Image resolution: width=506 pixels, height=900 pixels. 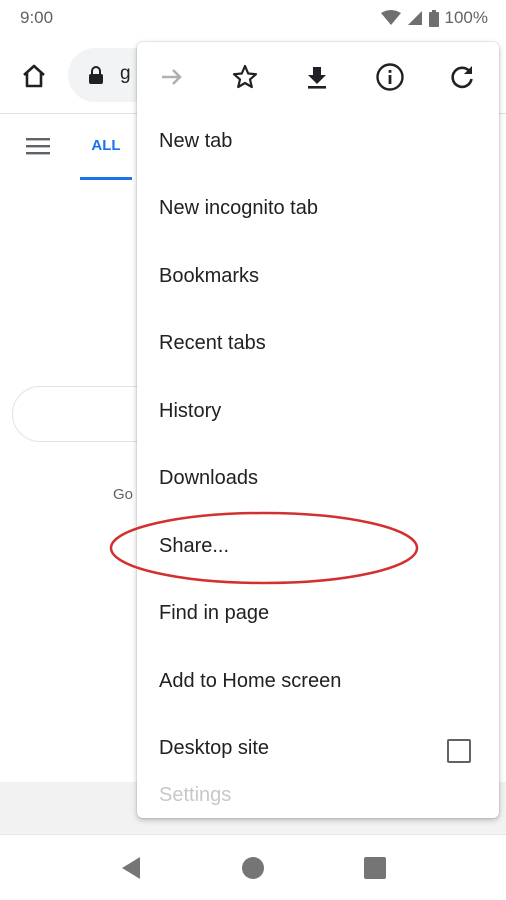 I want to click on menu-item-label: History, so click(x=190, y=411).